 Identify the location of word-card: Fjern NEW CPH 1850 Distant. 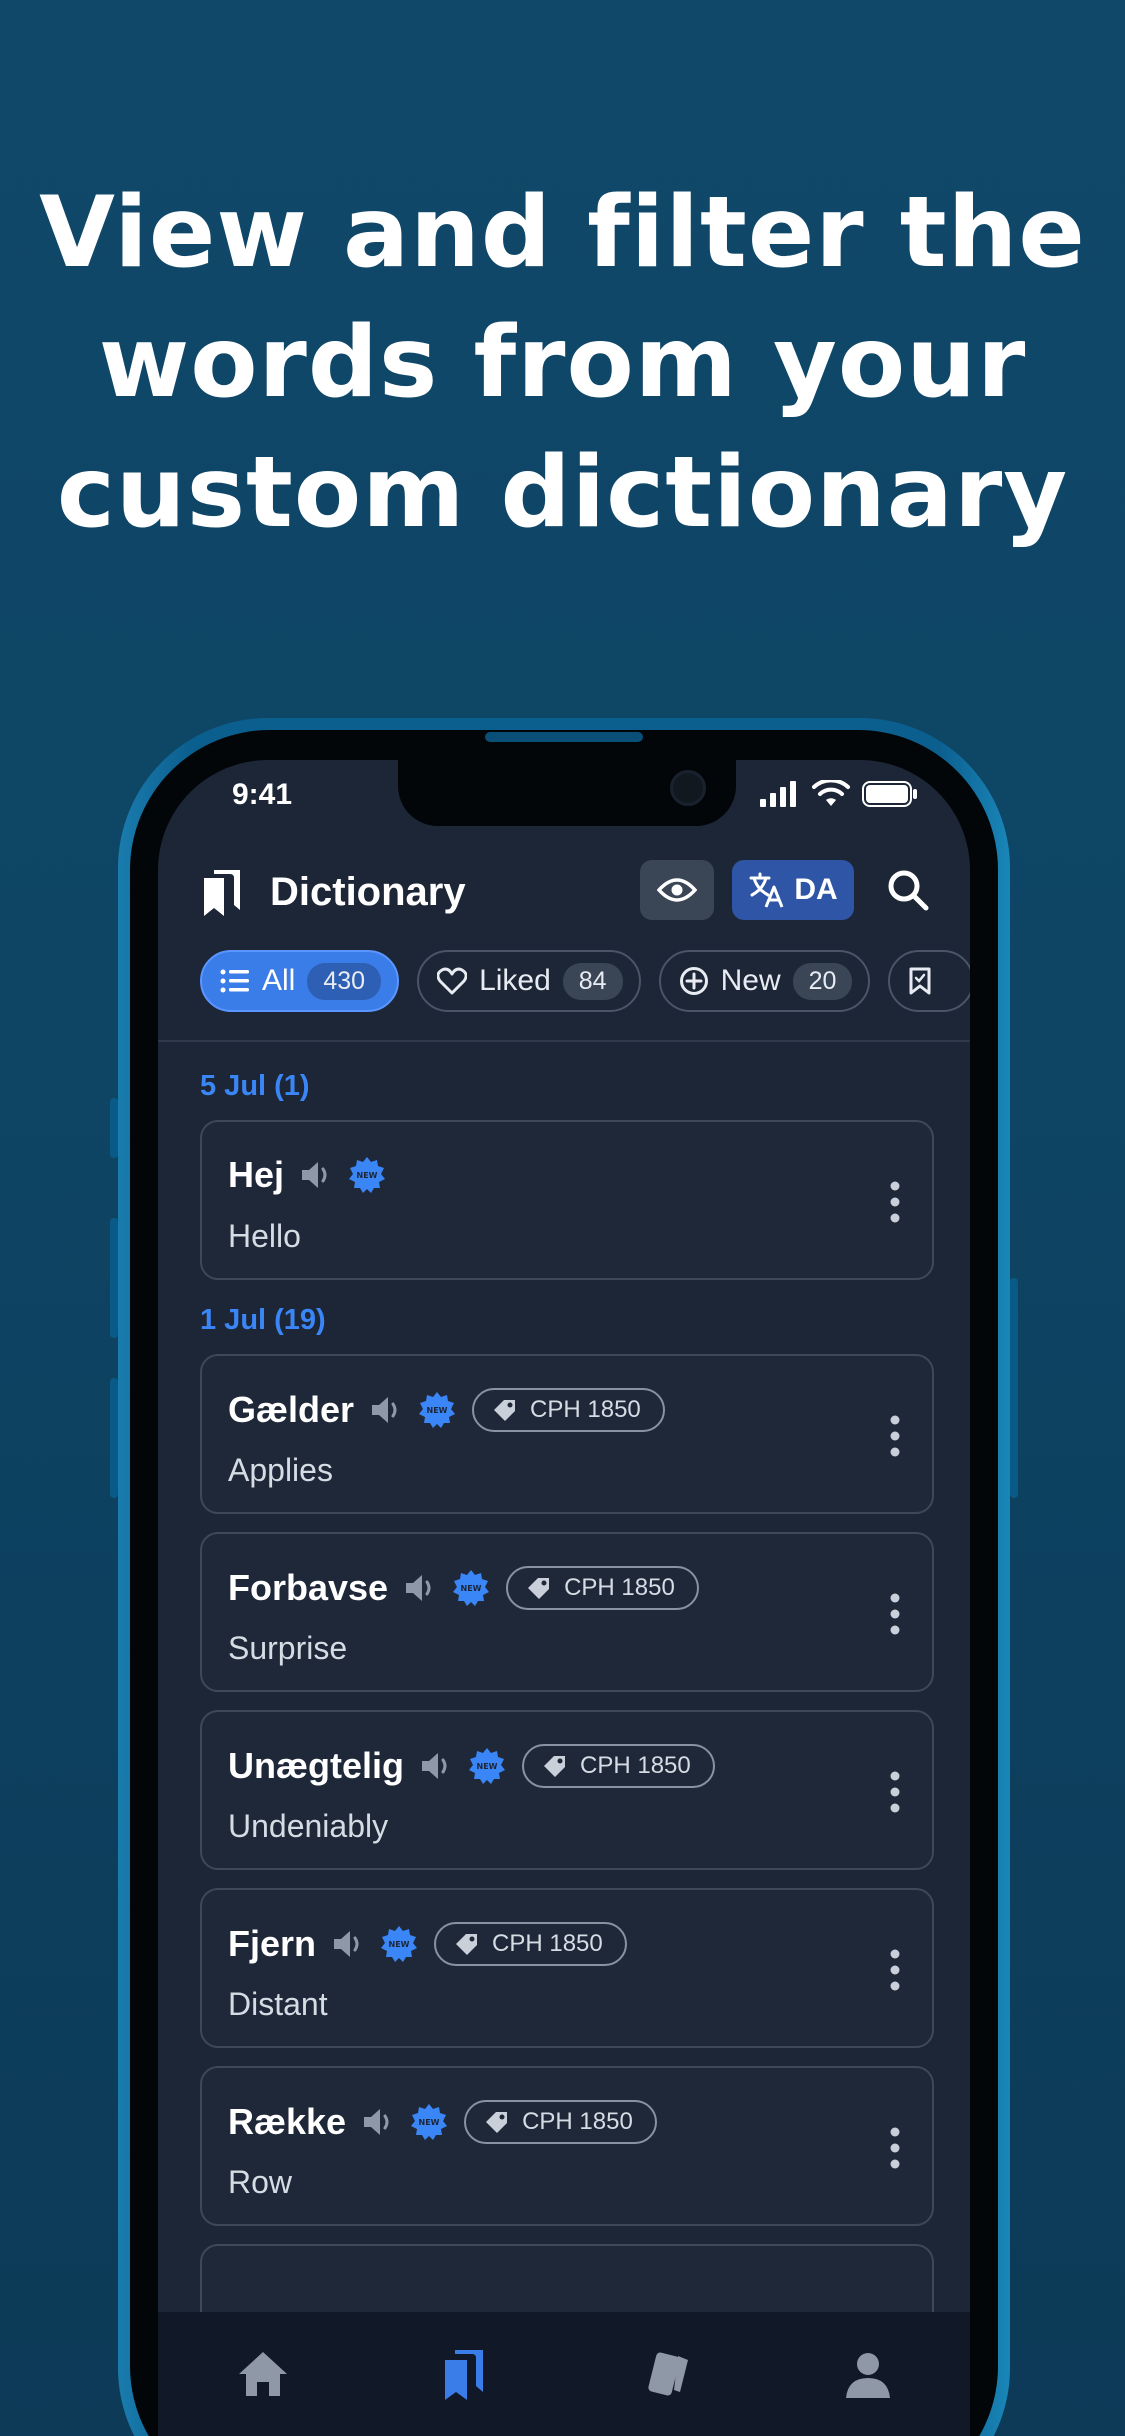
(567, 1968).